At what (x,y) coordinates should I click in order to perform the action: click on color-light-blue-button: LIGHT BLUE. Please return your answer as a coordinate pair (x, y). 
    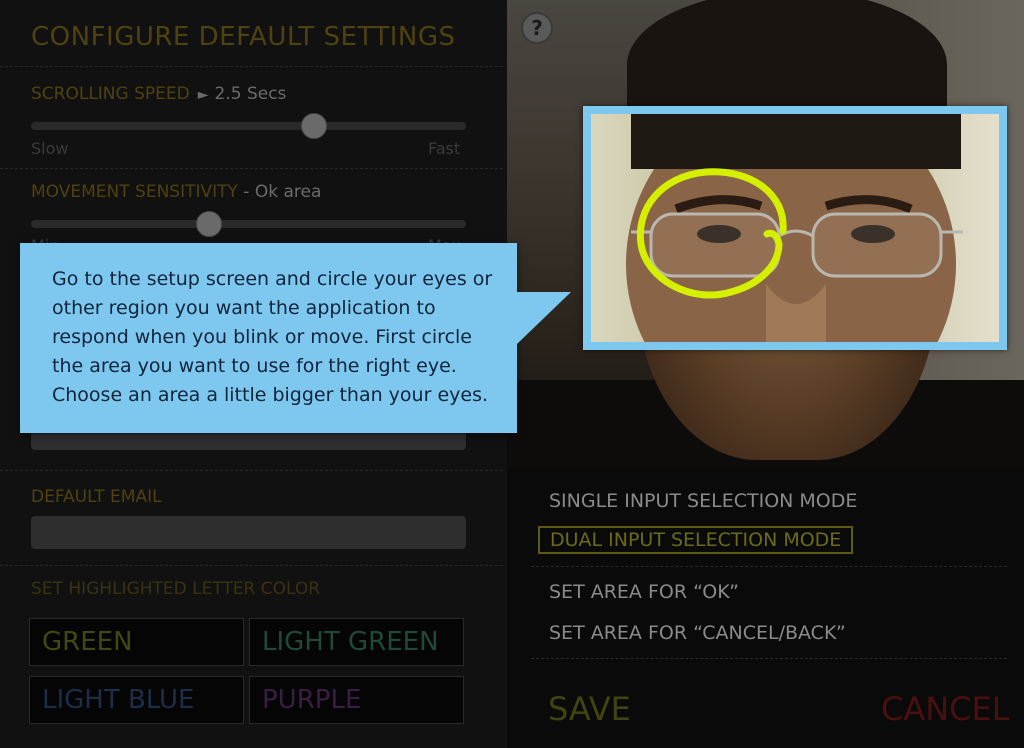
    Looking at the image, I should click on (136, 700).